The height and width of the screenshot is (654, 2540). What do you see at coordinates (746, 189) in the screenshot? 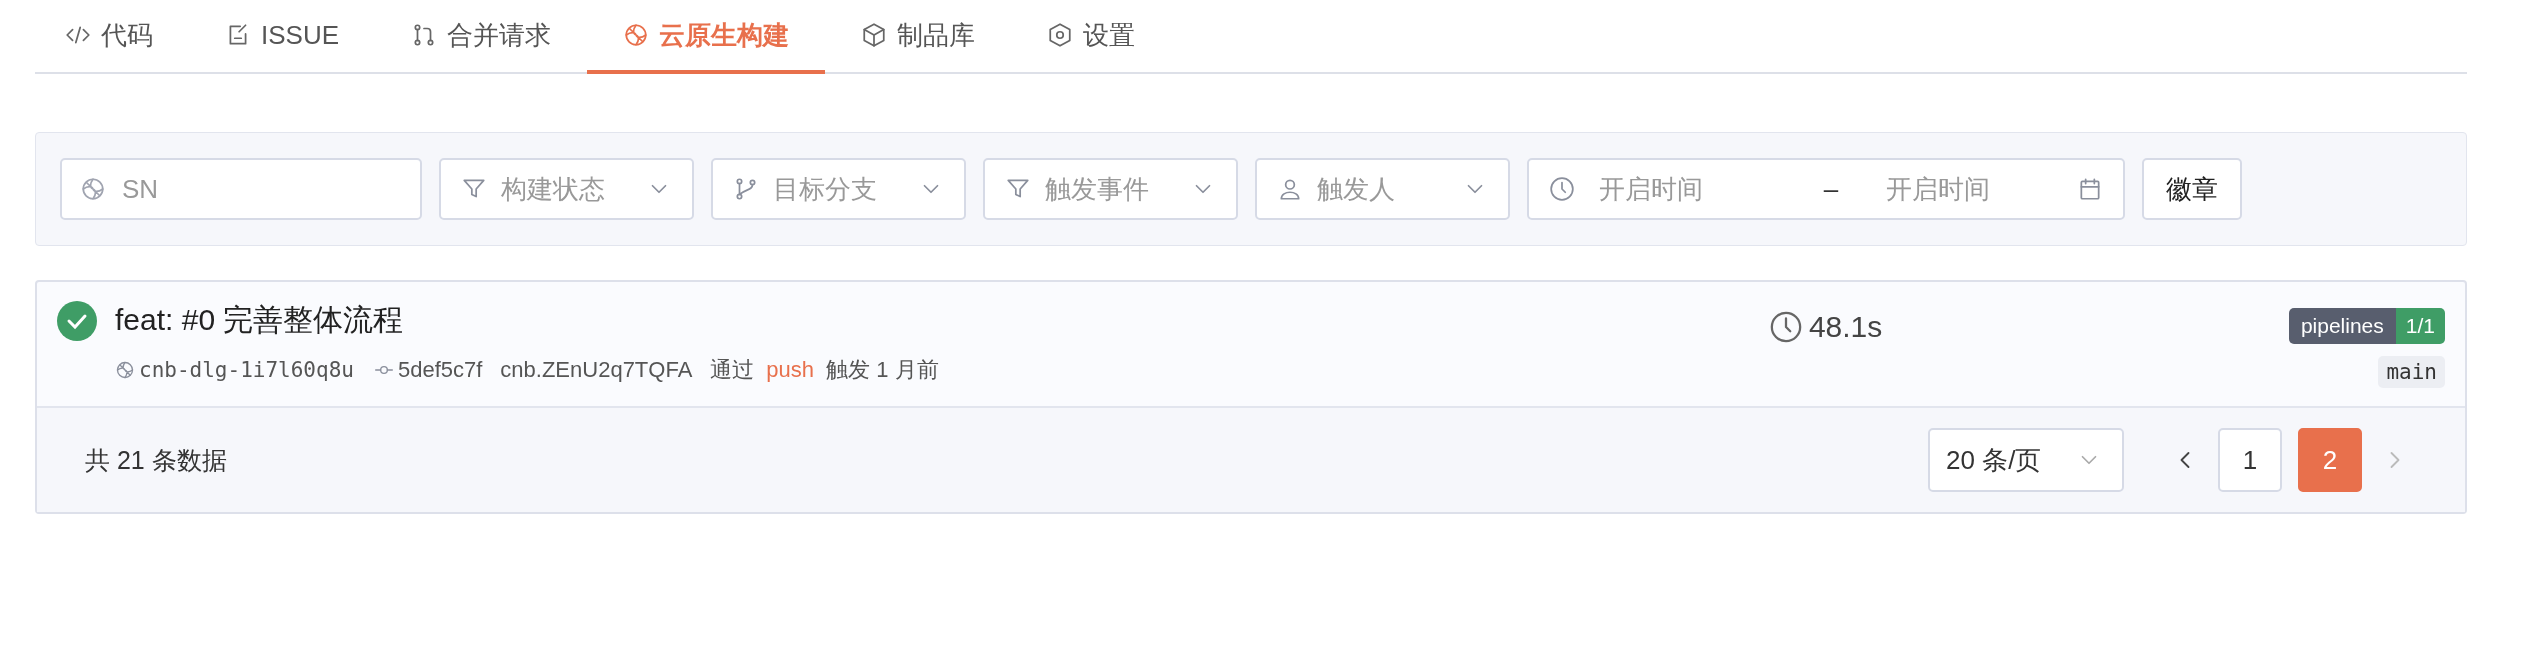
I see `branch-icon` at bounding box center [746, 189].